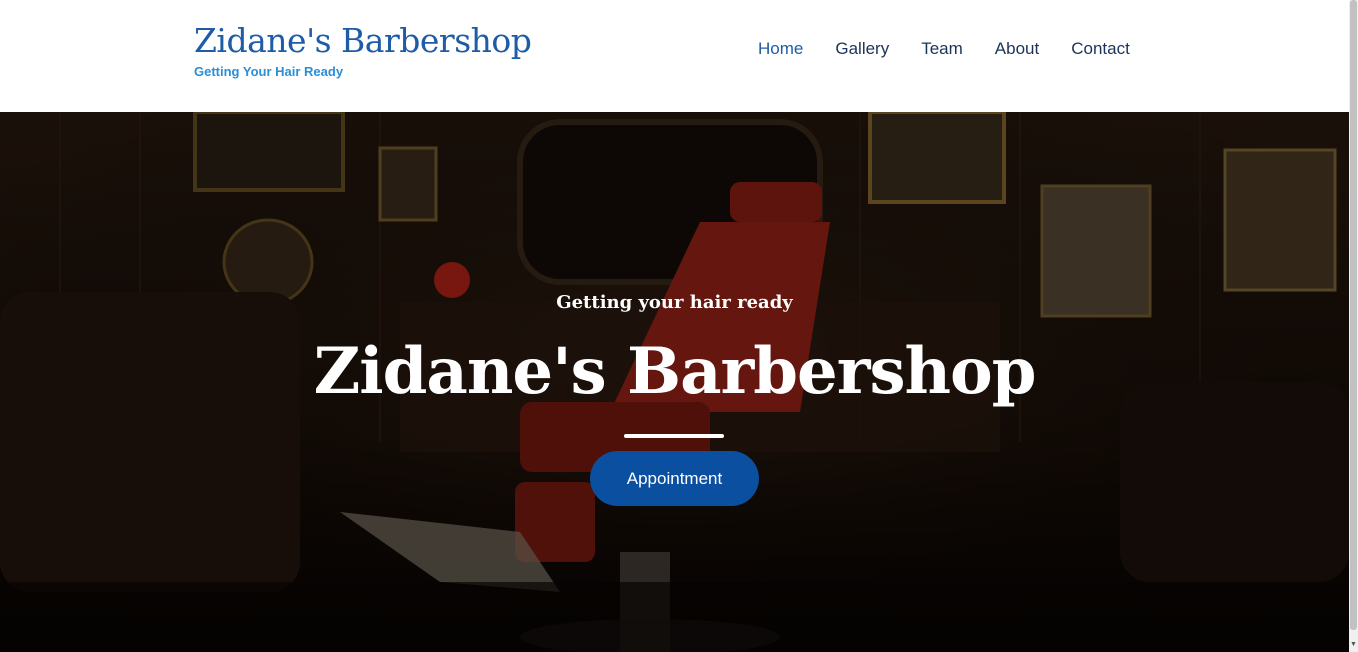  Describe the element at coordinates (942, 49) in the screenshot. I see `nav-team-link: Team` at that location.